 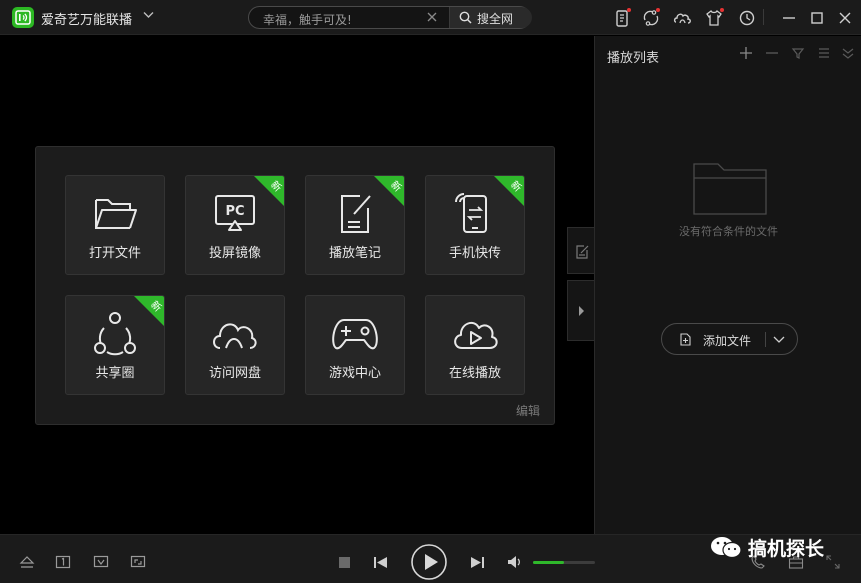 I want to click on note-icon, so click(x=582, y=252).